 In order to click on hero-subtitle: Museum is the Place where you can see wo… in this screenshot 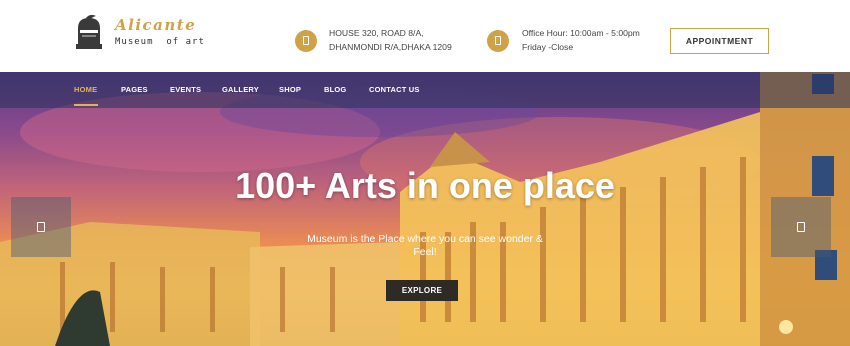, I will do `click(425, 245)`.